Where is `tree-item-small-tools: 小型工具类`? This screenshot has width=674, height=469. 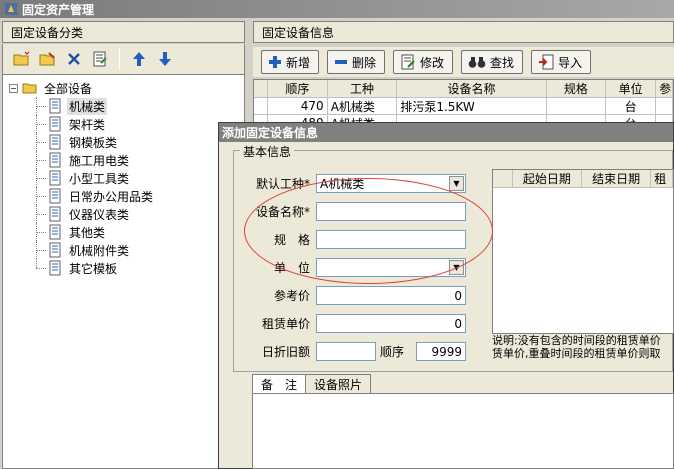
tree-item-small-tools: 小型工具类 is located at coordinates (123, 178).